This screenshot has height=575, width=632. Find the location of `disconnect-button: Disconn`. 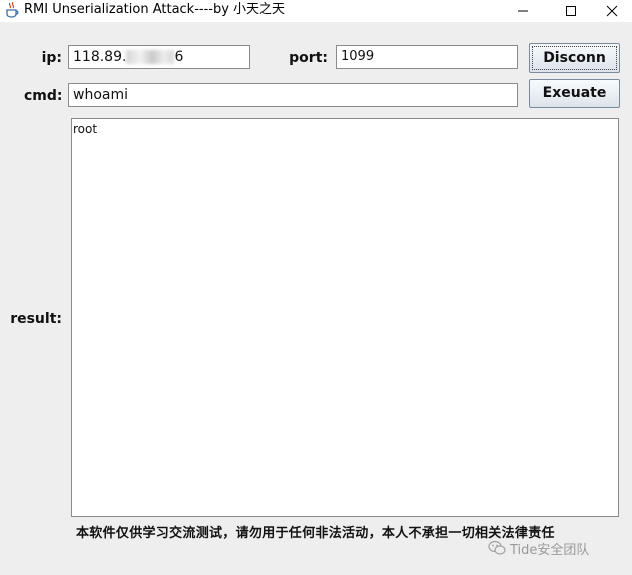

disconnect-button: Disconn is located at coordinates (574, 58).